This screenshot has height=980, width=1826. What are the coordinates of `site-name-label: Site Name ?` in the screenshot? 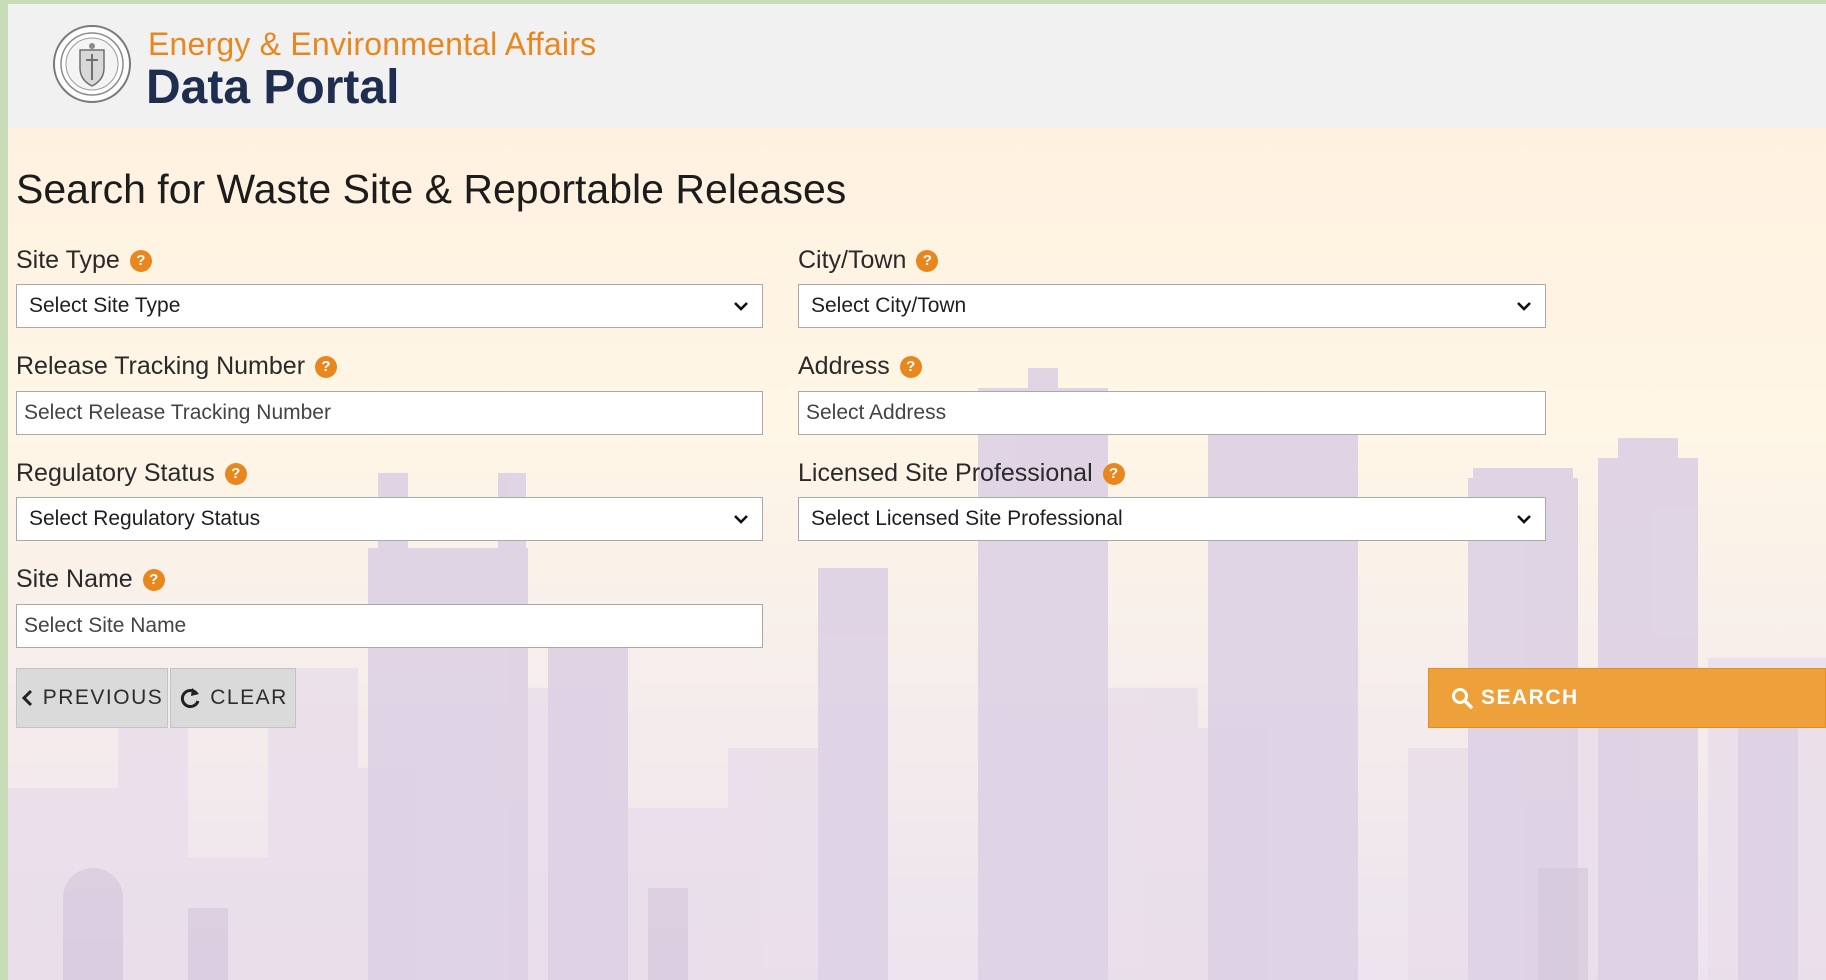 It's located at (90, 579).